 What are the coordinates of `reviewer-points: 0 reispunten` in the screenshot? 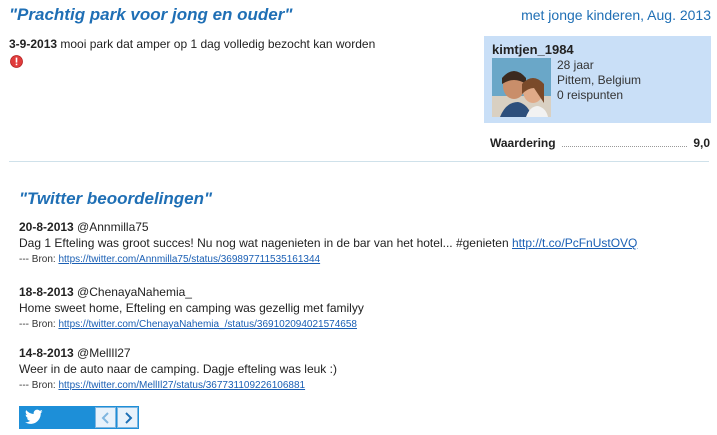 It's located at (590, 95).